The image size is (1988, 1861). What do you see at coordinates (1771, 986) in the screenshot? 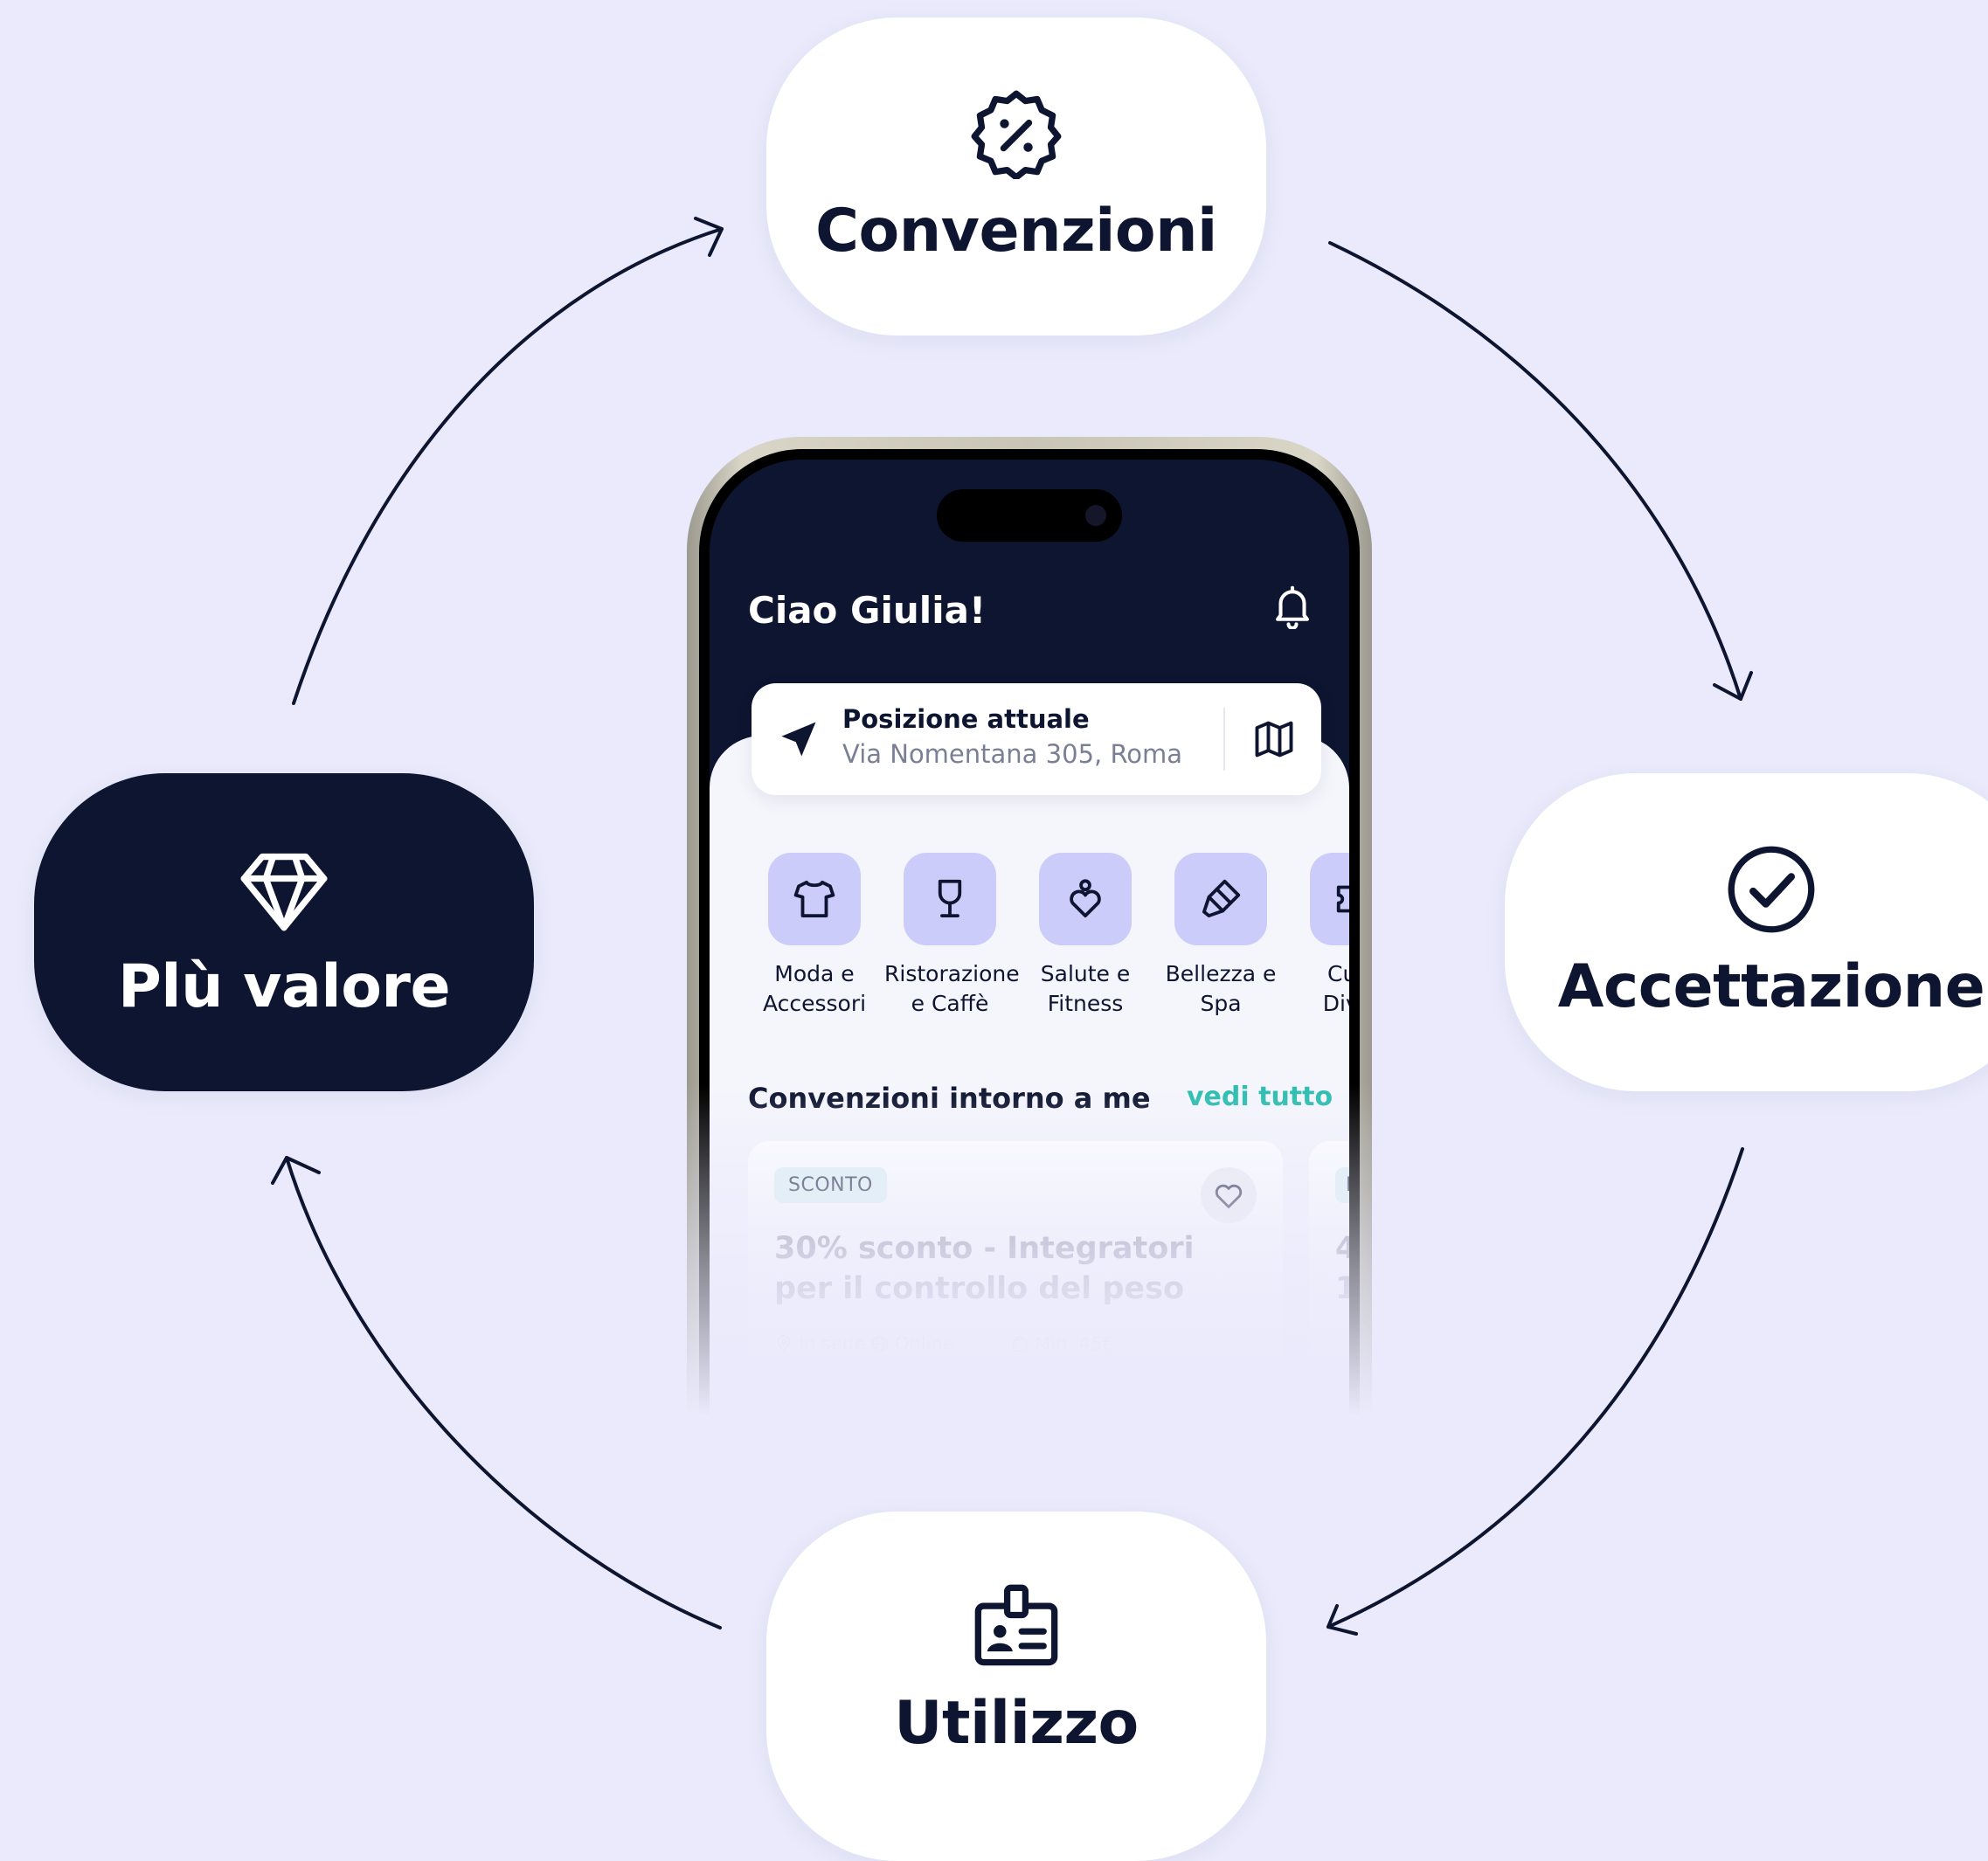
I see `accettazione-label: Accettazione` at bounding box center [1771, 986].